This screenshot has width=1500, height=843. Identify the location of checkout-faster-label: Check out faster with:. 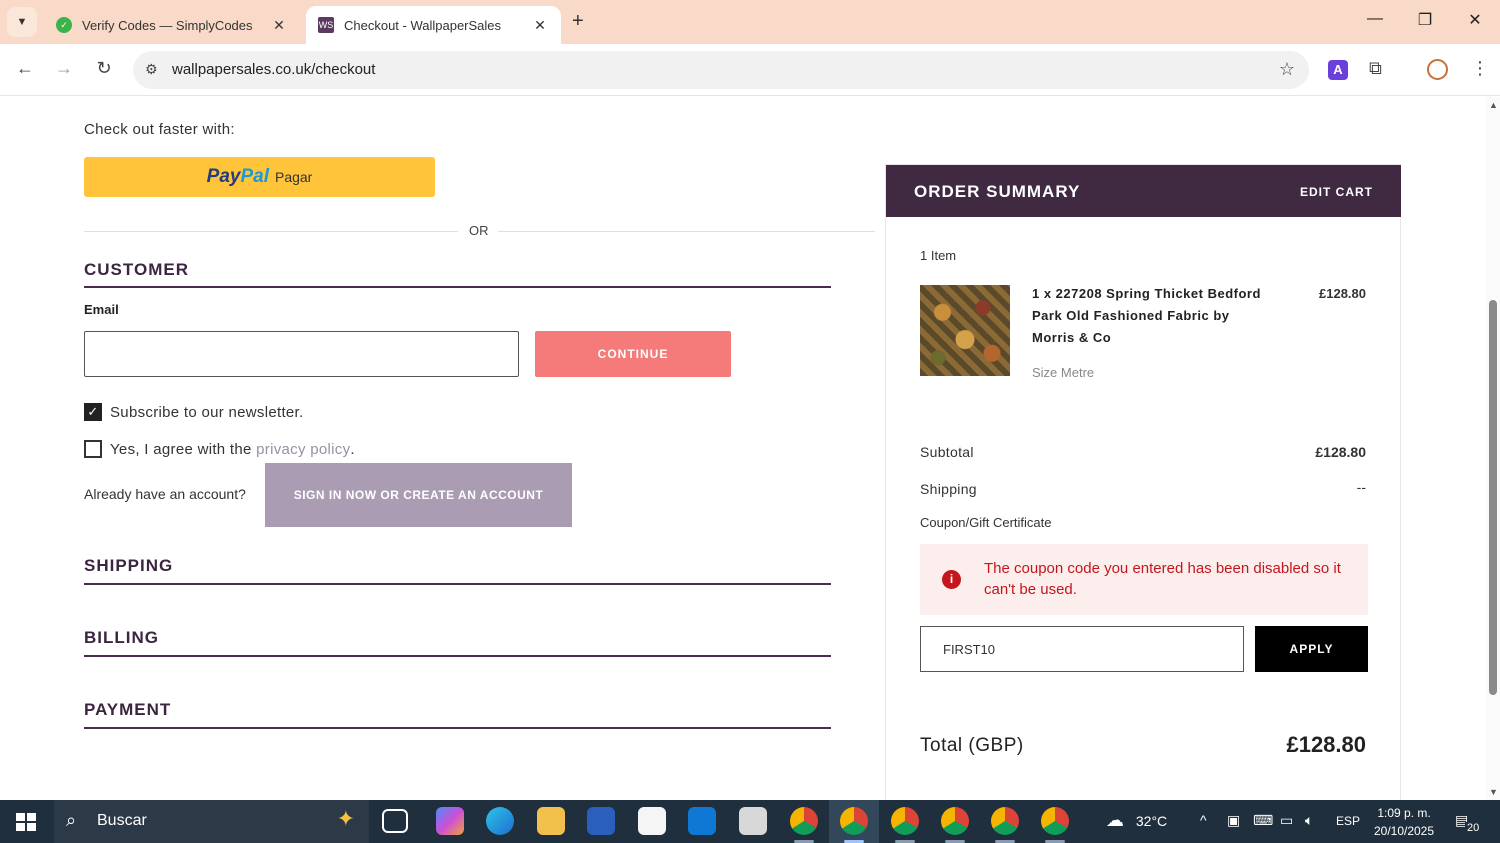
(159, 129).